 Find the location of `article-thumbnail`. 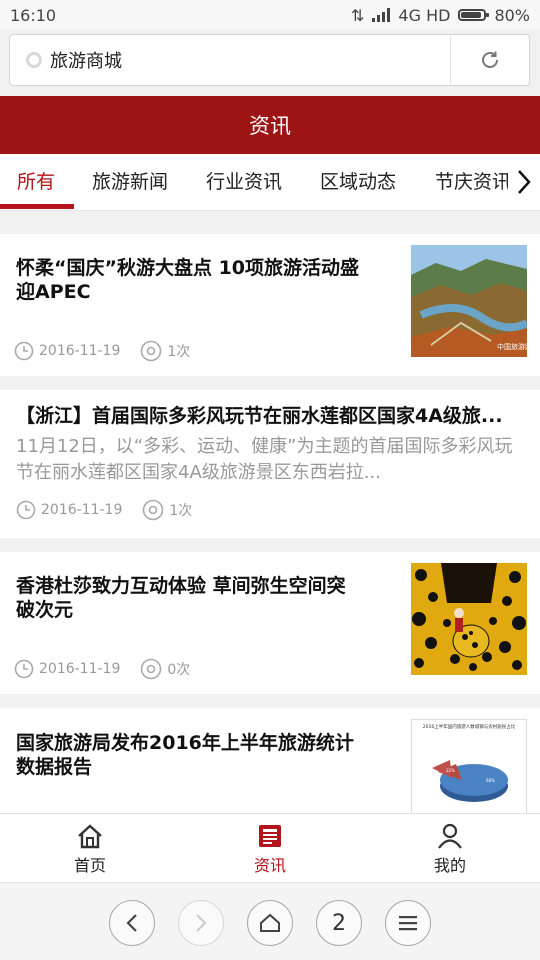

article-thumbnail is located at coordinates (469, 619).